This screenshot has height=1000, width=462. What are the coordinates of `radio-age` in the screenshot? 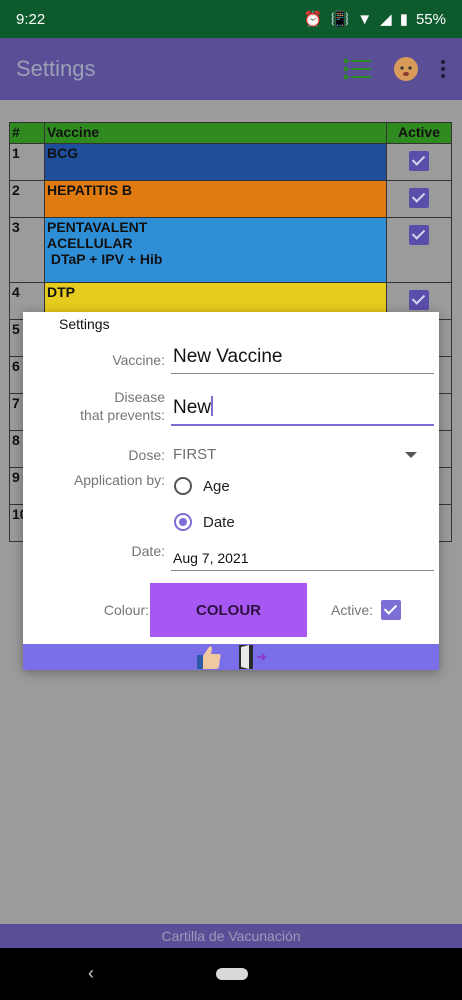 It's located at (183, 486).